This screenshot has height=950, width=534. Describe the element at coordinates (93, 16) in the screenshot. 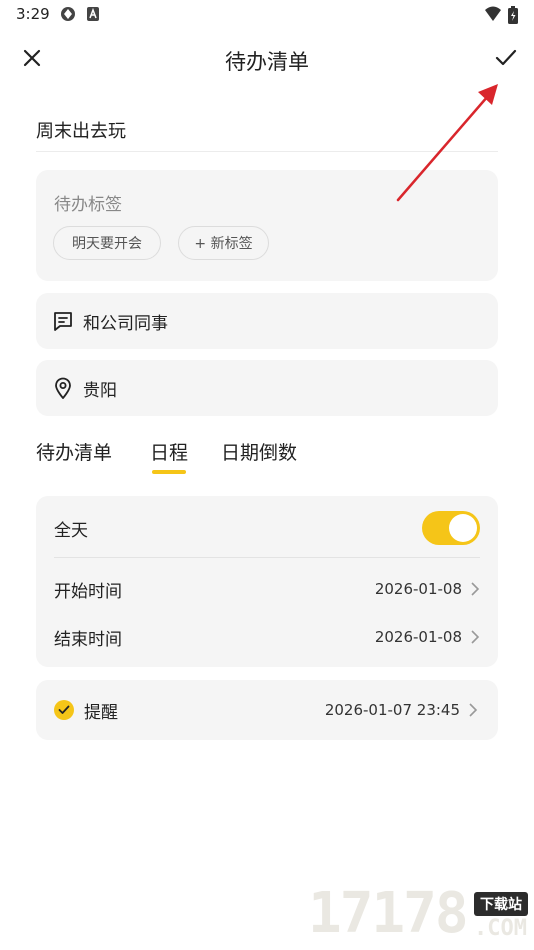

I see `a-badge-icon` at that location.